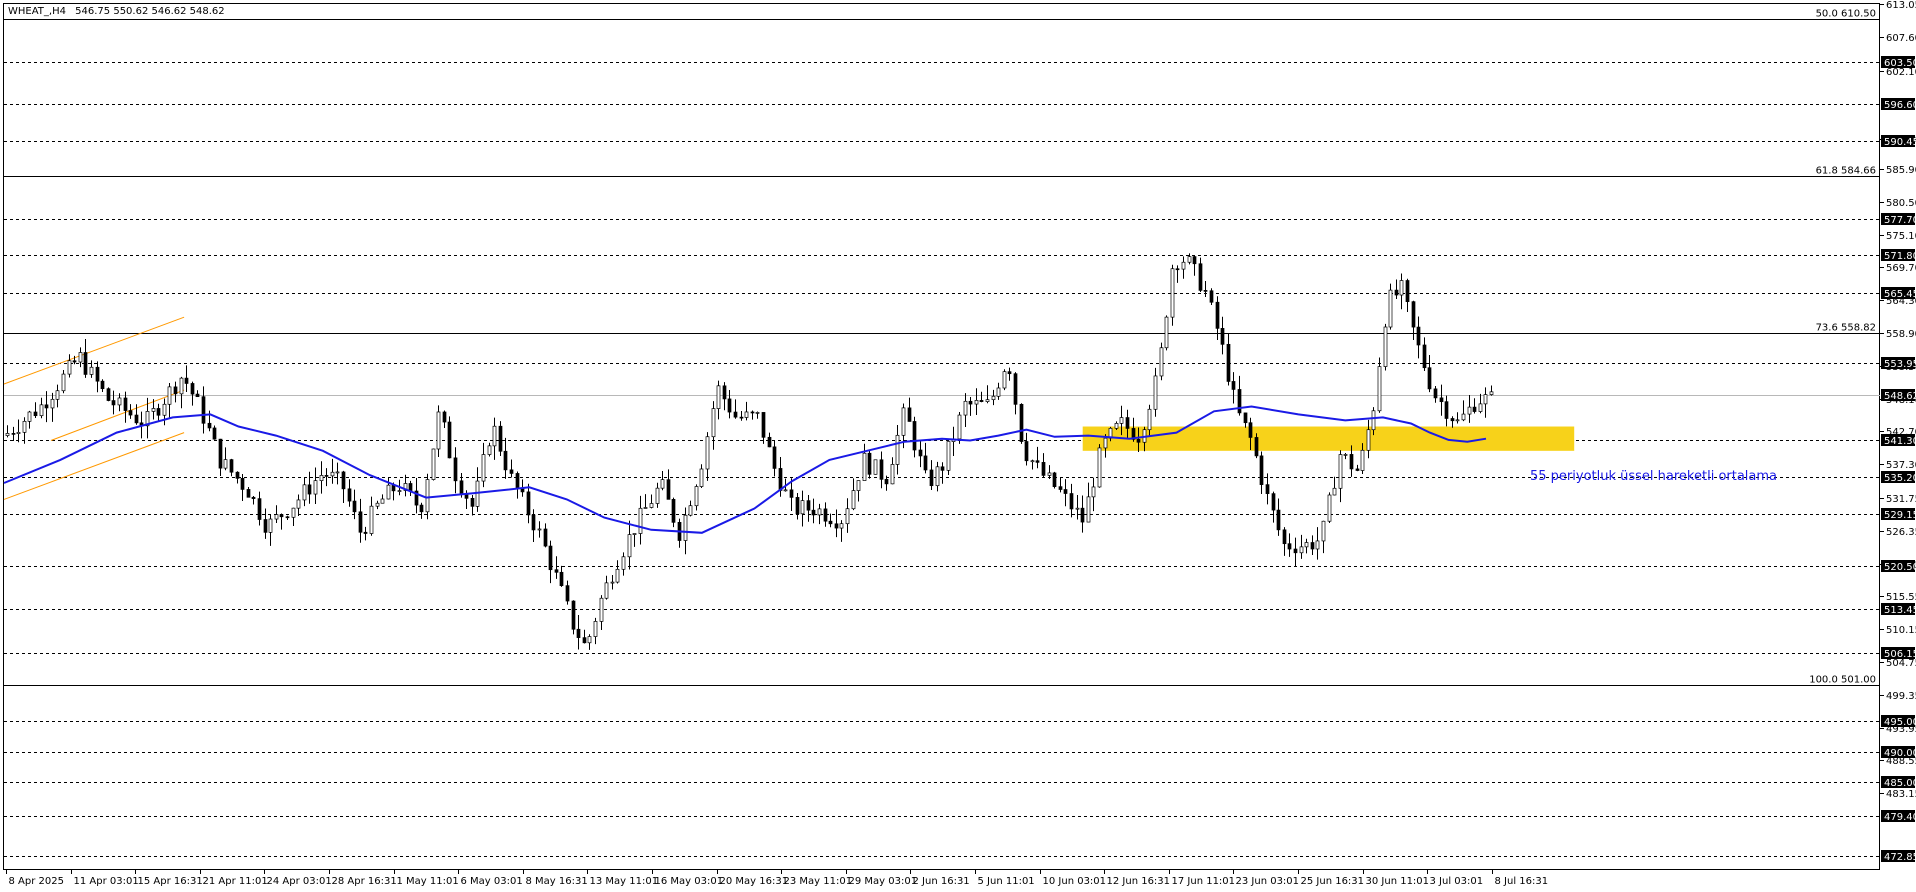  Describe the element at coordinates (1398, 881) in the screenshot. I see `x-tick-label: 30 Jun 11:01` at that location.